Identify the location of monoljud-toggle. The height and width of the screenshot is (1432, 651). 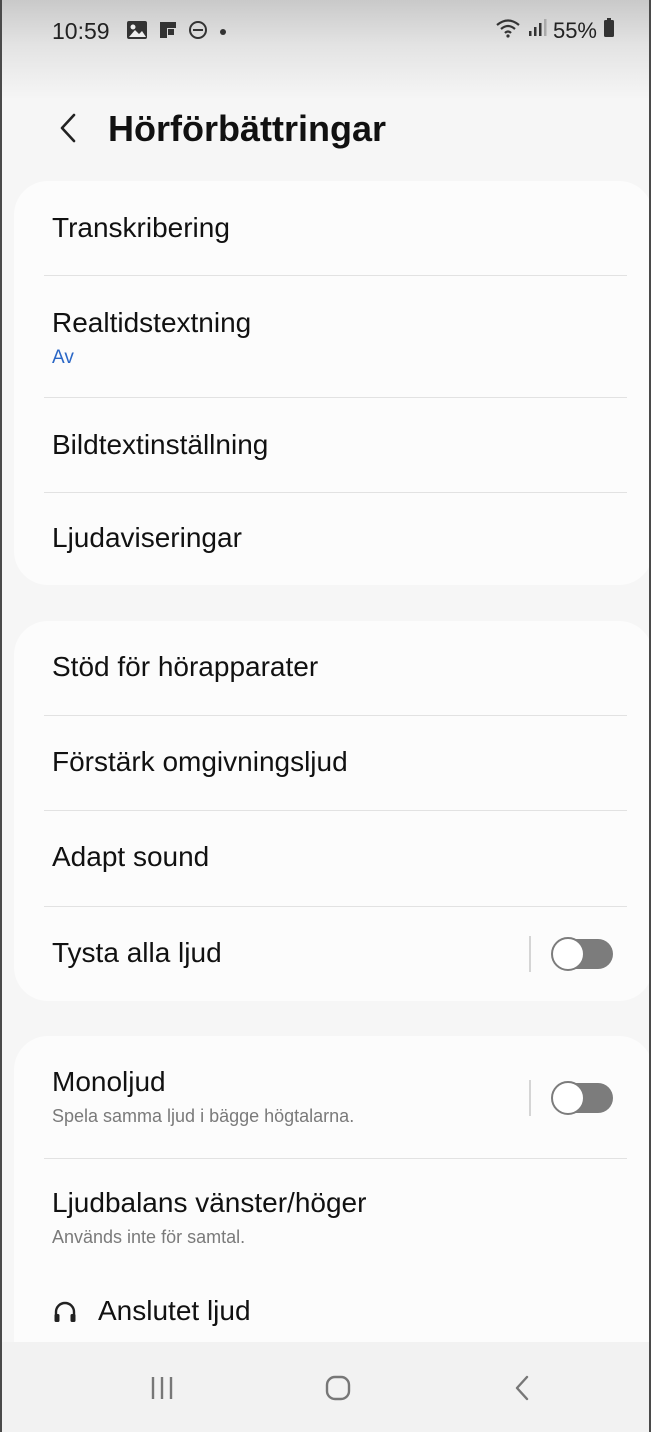
(582, 1097).